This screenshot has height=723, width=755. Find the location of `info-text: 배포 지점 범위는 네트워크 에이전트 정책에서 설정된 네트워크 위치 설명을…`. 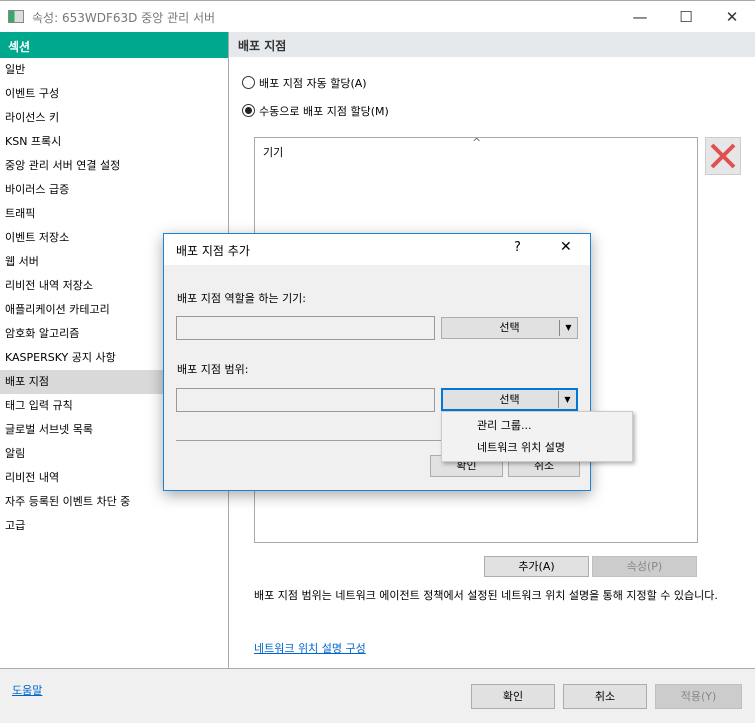

info-text: 배포 지점 범위는 네트워크 에이전트 정책에서 설정된 네트워크 위치 설명을… is located at coordinates (486, 595).